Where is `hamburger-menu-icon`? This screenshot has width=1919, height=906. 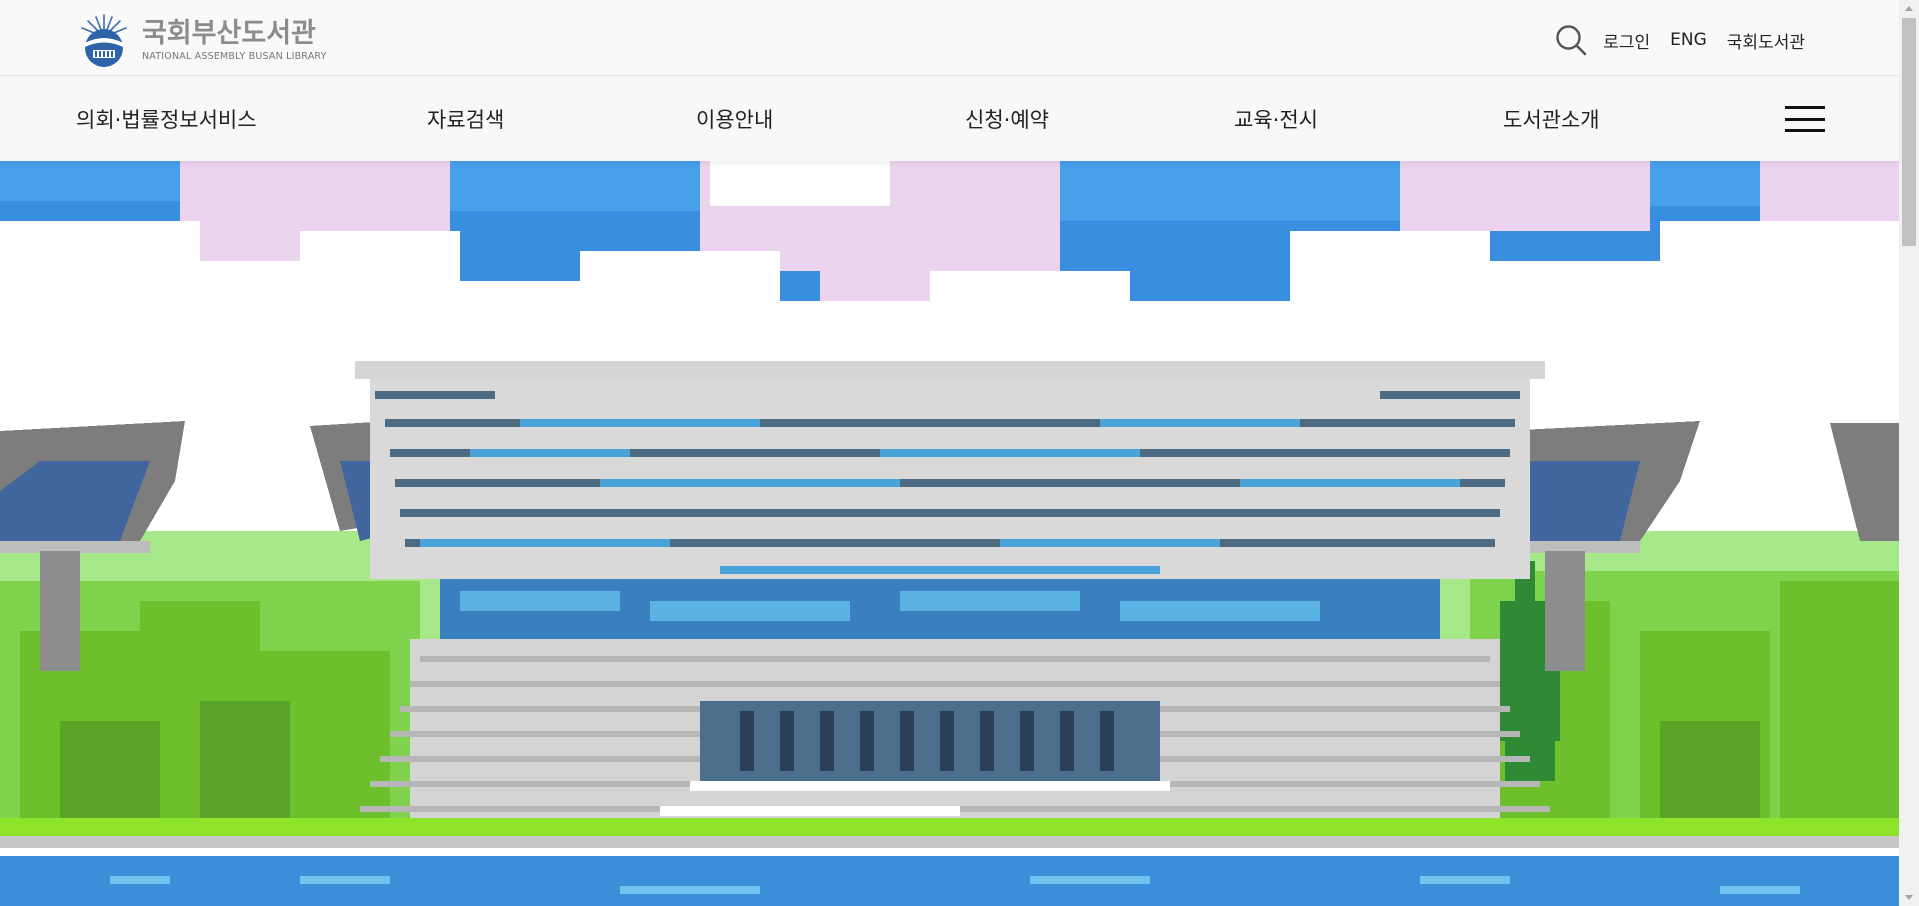
hamburger-menu-icon is located at coordinates (1805, 119).